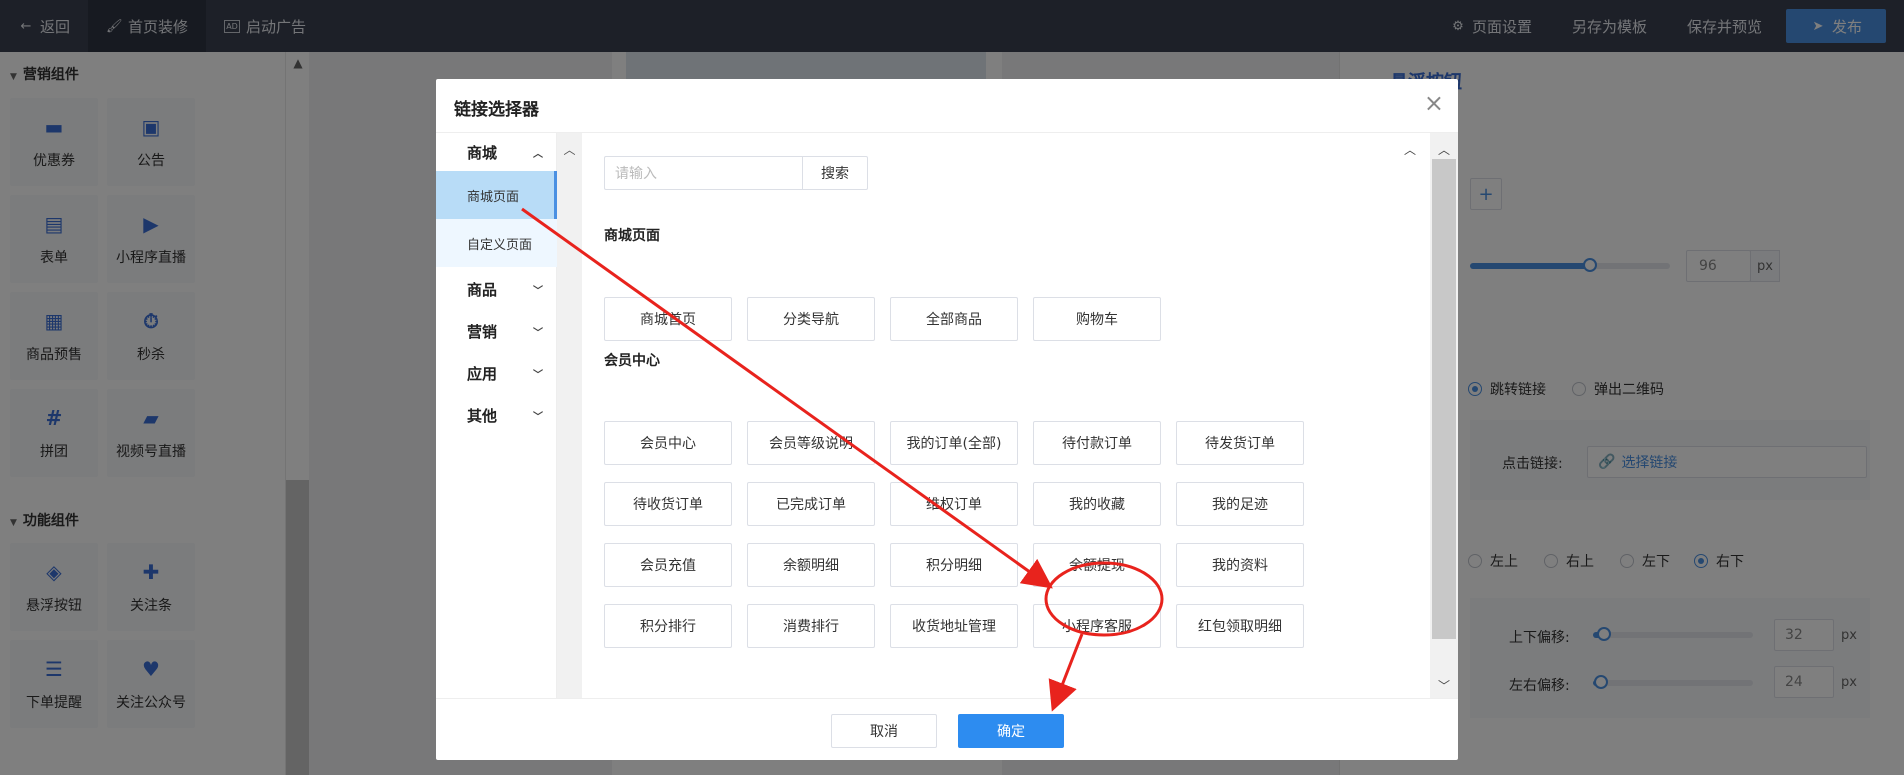  What do you see at coordinates (482, 152) in the screenshot?
I see `nav-group-mall-label: 商城` at bounding box center [482, 152].